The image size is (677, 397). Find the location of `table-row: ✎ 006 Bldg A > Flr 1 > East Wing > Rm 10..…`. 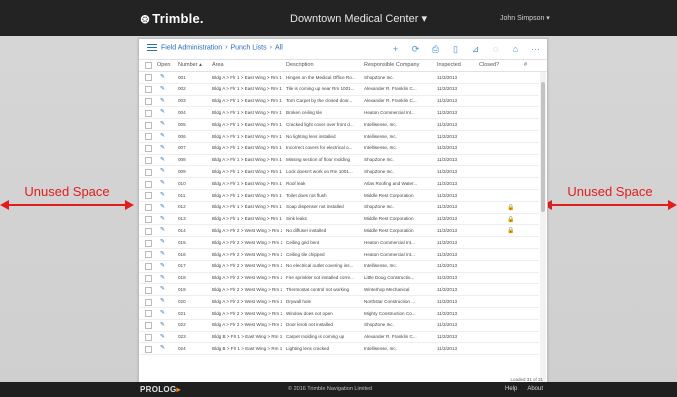

table-row: ✎ 006 Bldg A > Flr 1 > East Wing > Rm 10..… is located at coordinates (339, 137).